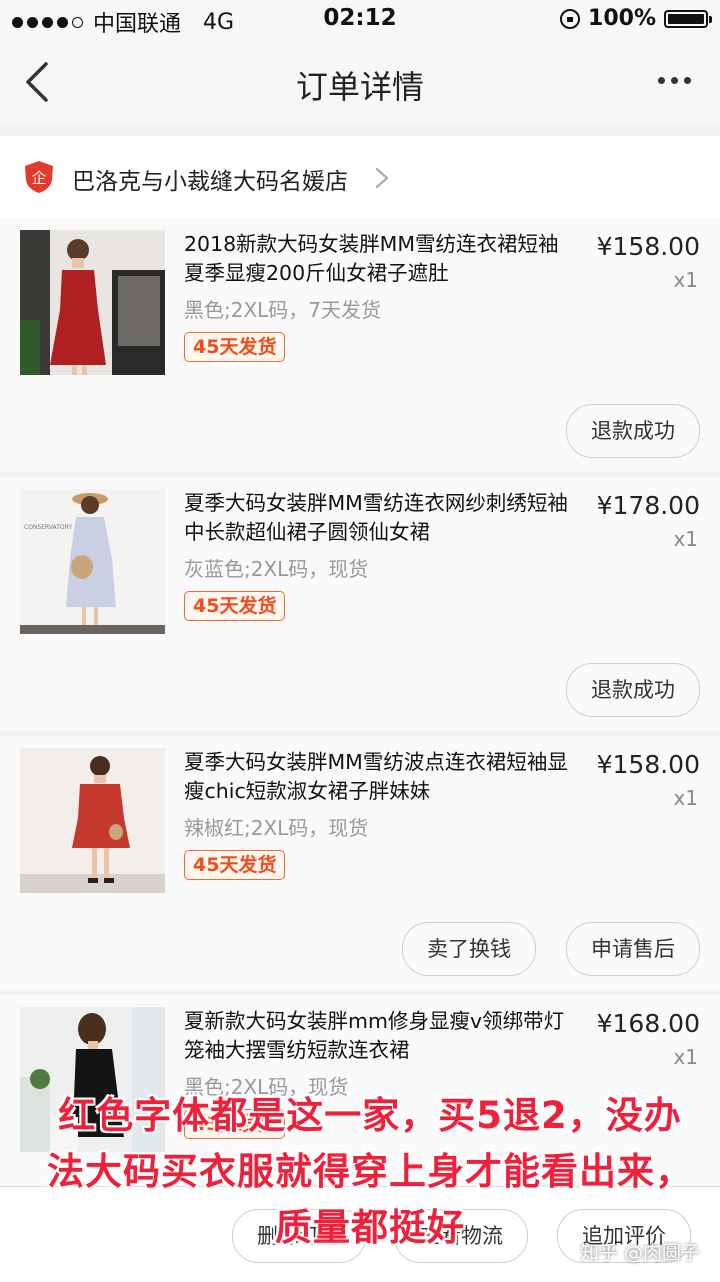 The image size is (720, 1282). Describe the element at coordinates (688, 18) in the screenshot. I see `battery-icon` at that location.